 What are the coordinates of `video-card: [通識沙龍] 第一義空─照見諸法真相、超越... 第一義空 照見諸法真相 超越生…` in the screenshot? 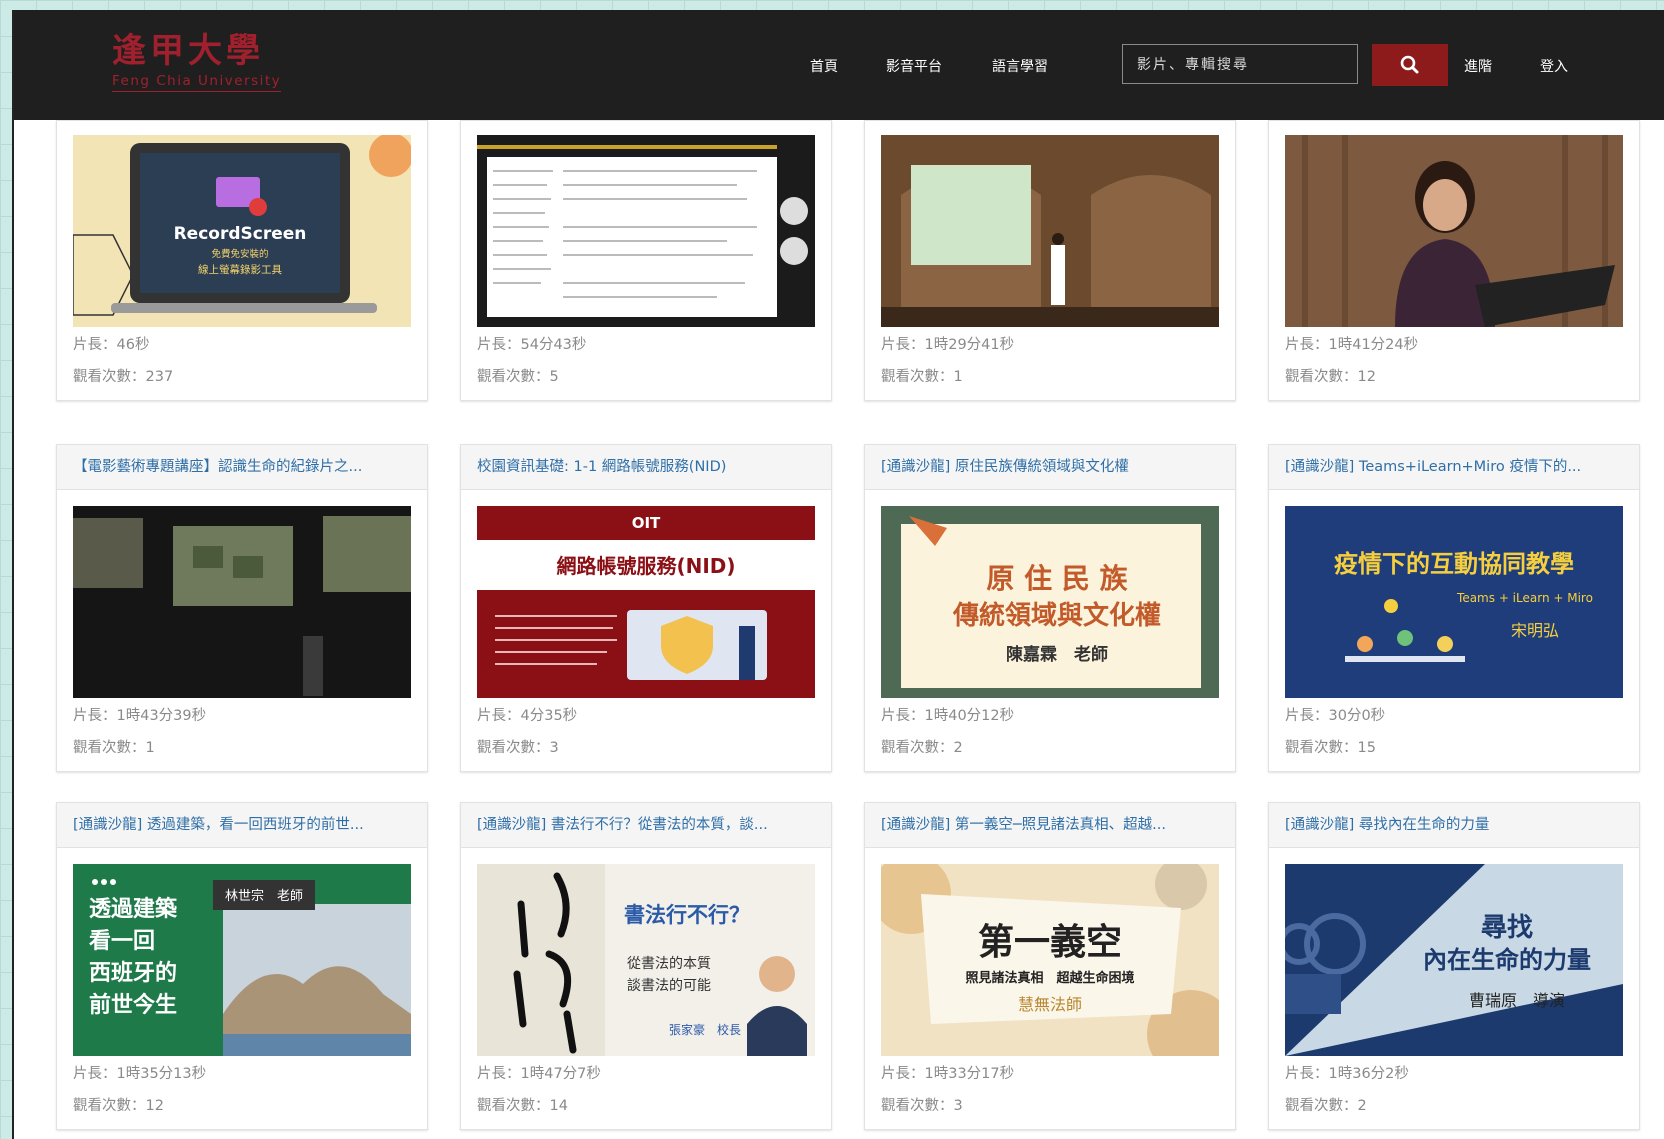 It's located at (1050, 966).